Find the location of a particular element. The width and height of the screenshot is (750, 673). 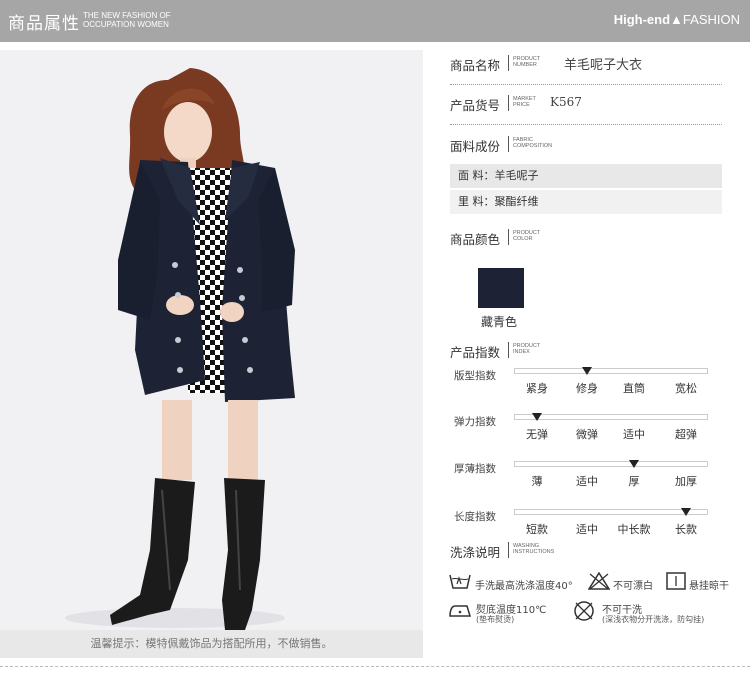

index-option: 紧身 is located at coordinates (537, 388).